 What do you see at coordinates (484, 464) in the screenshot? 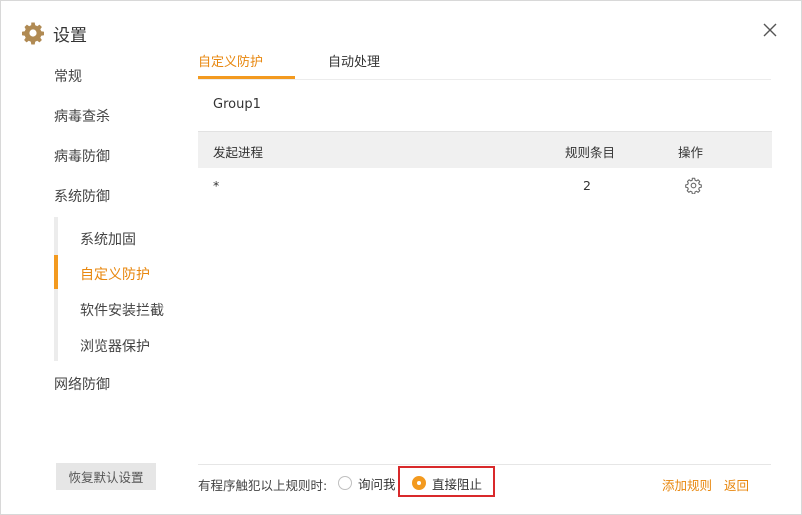
I see `footer-divider` at bounding box center [484, 464].